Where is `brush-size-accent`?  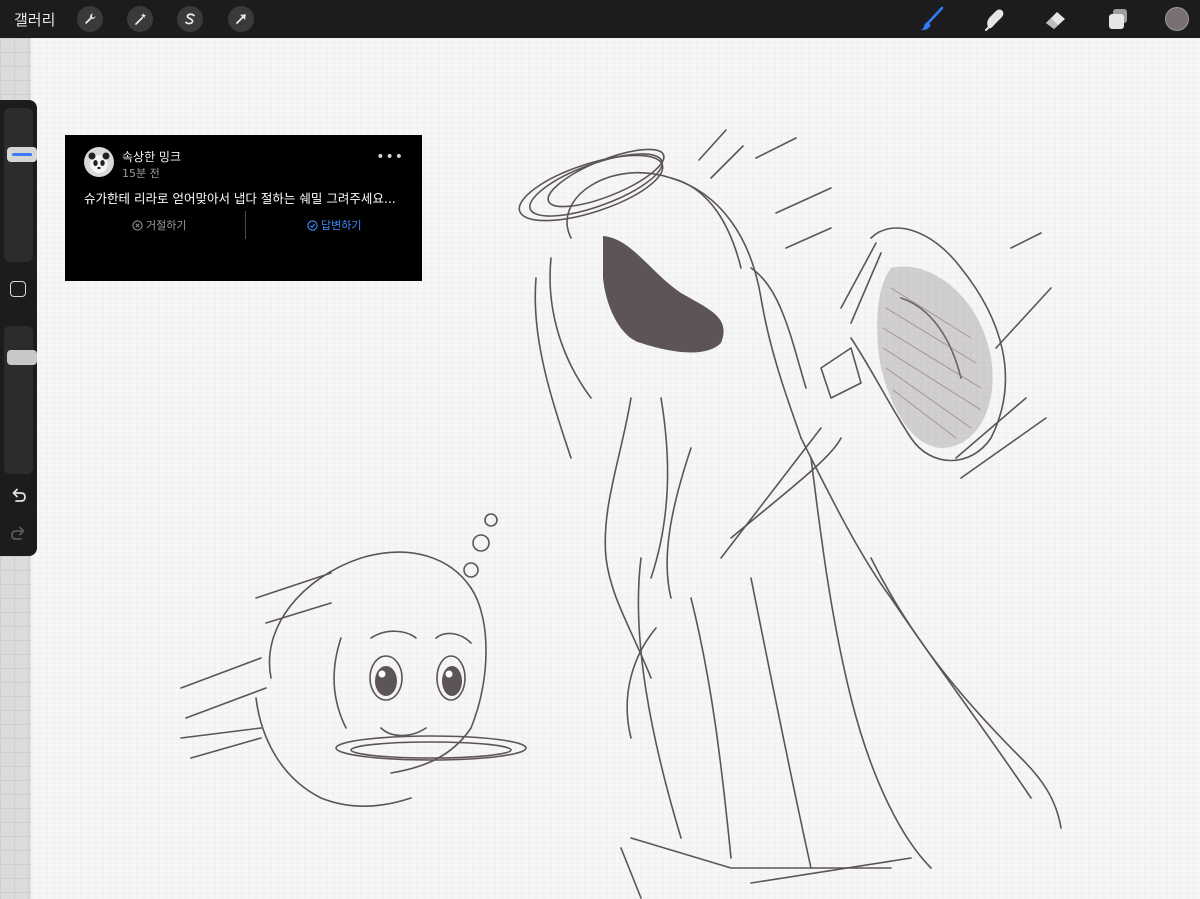 brush-size-accent is located at coordinates (22, 154).